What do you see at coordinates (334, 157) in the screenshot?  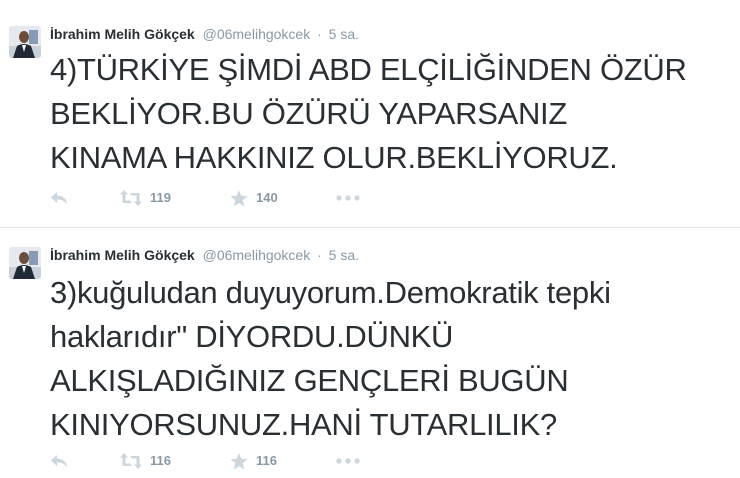 I see `tweet-text-line: KINAMA HAKKINIZ OLUR.BEKLİYORUZ.` at bounding box center [334, 157].